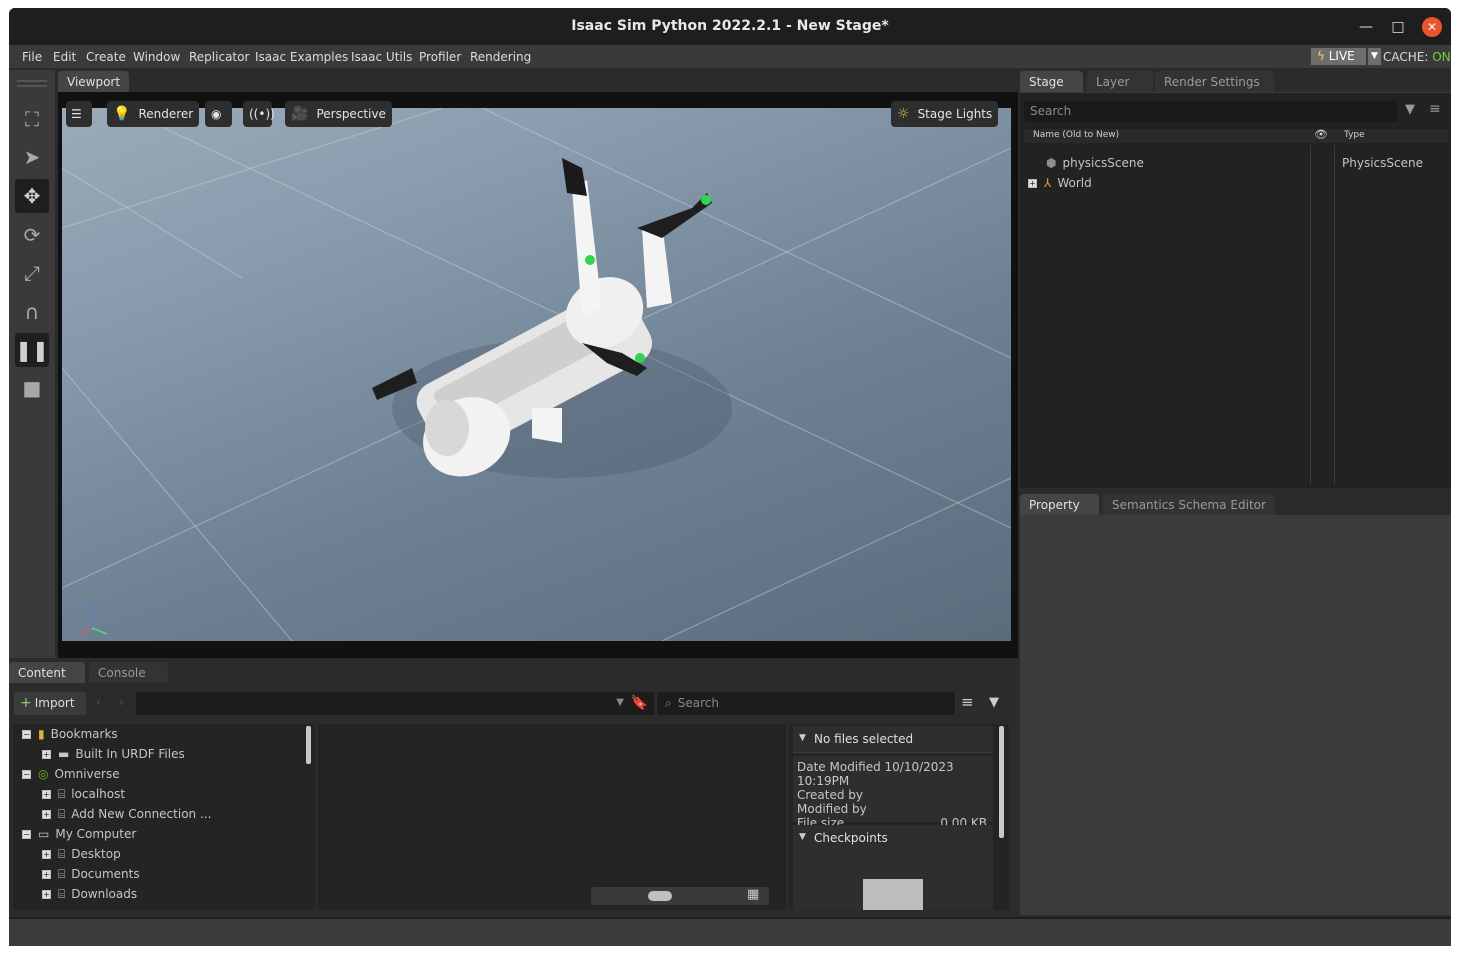 This screenshot has width=1460, height=955. I want to click on tree-item-my-computer: − ▭ My Computer, so click(79, 834).